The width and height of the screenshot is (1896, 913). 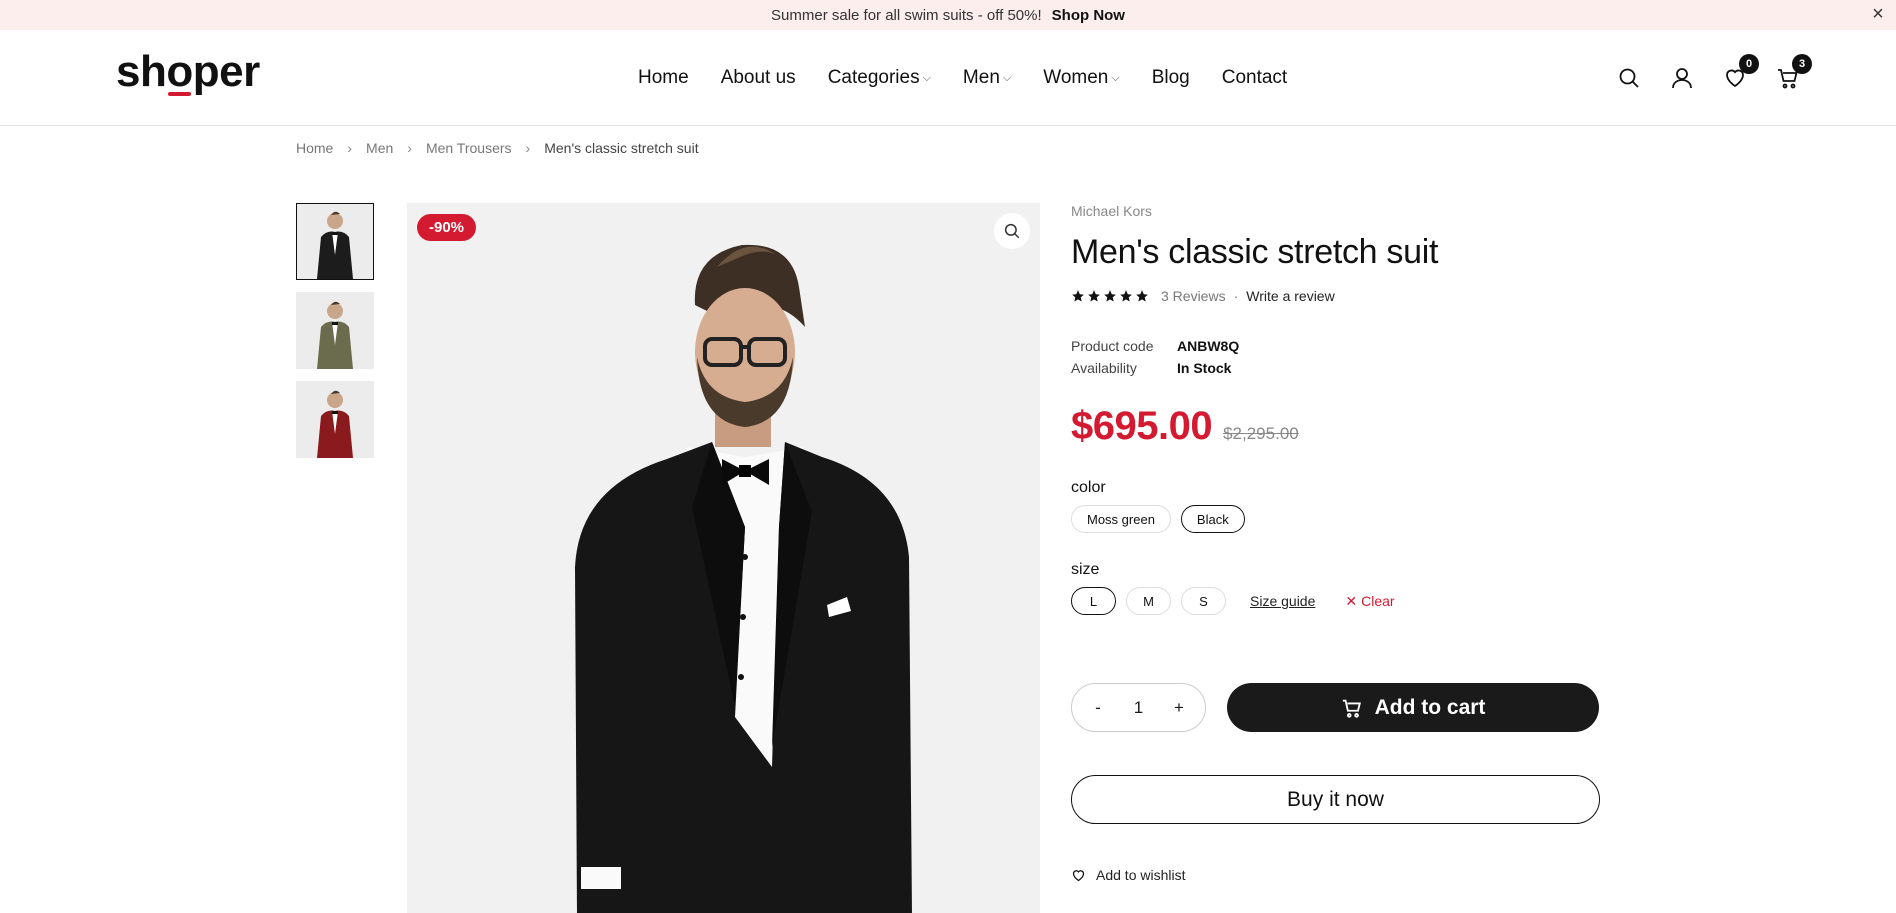 I want to click on availability-value: In Stock, so click(x=1204, y=368).